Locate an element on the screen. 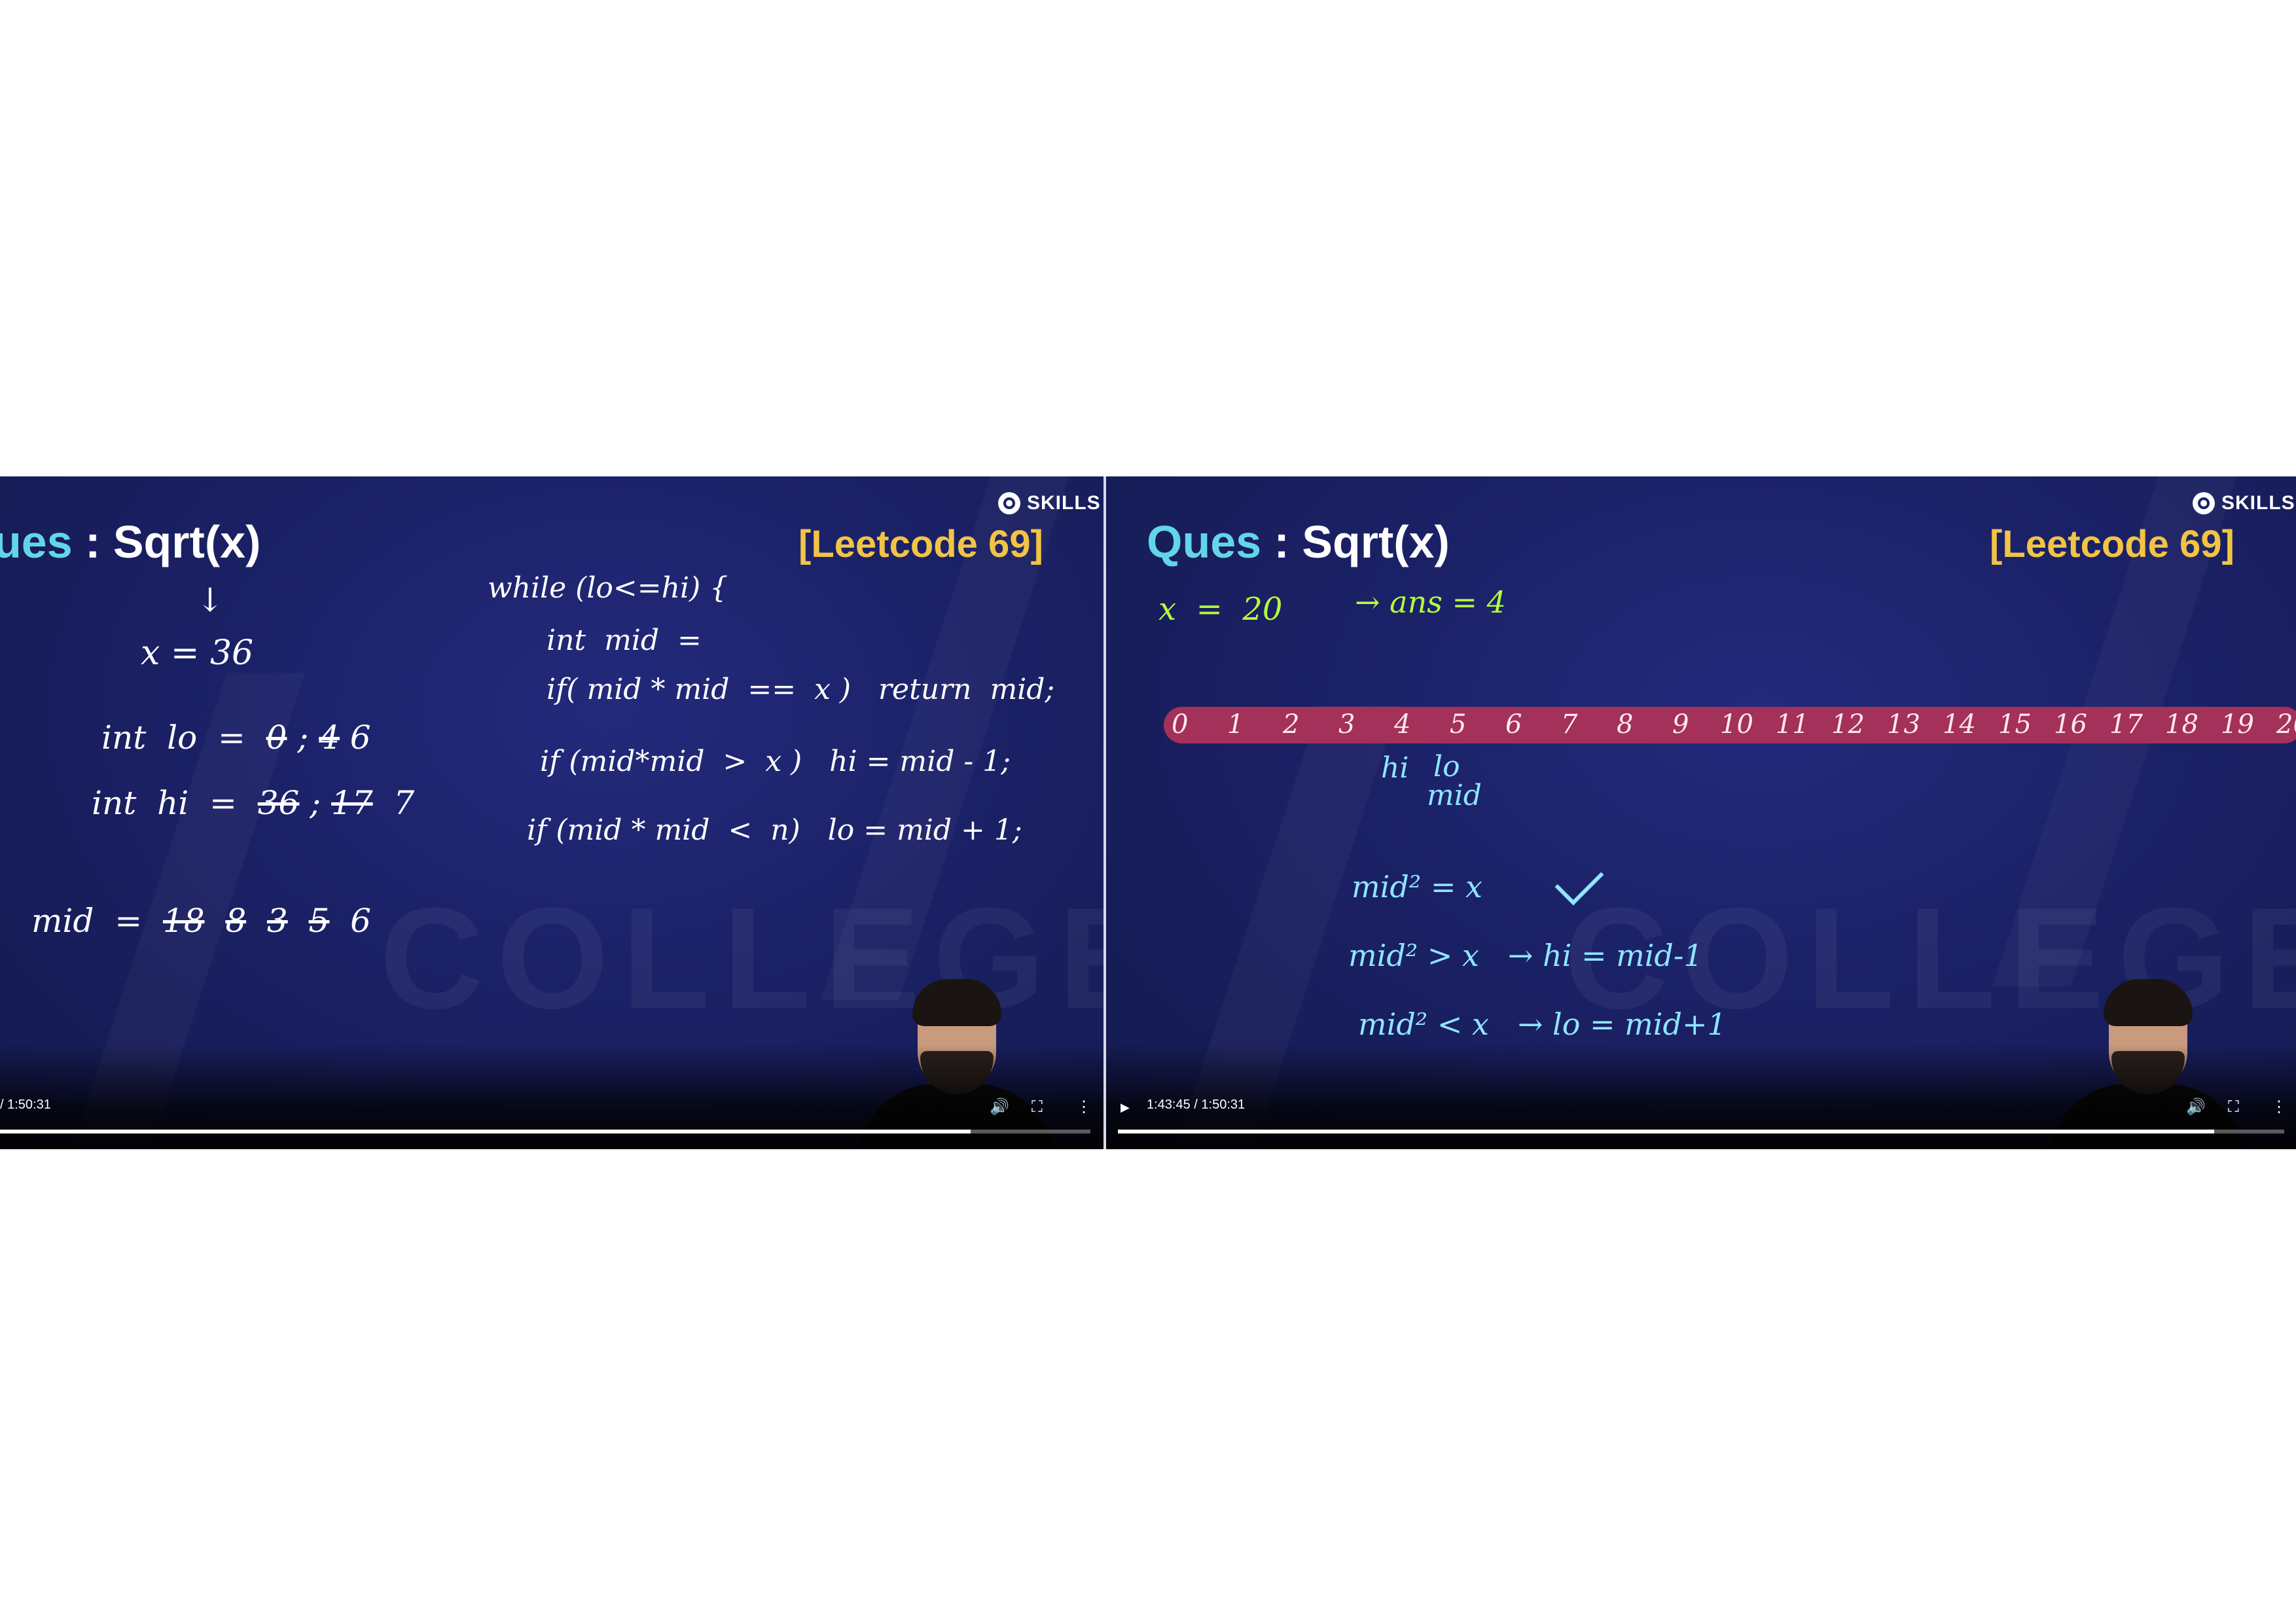  board-if-greater-line: if (mid*mid > x ) hi = mid - 1; is located at coordinates (775, 761).